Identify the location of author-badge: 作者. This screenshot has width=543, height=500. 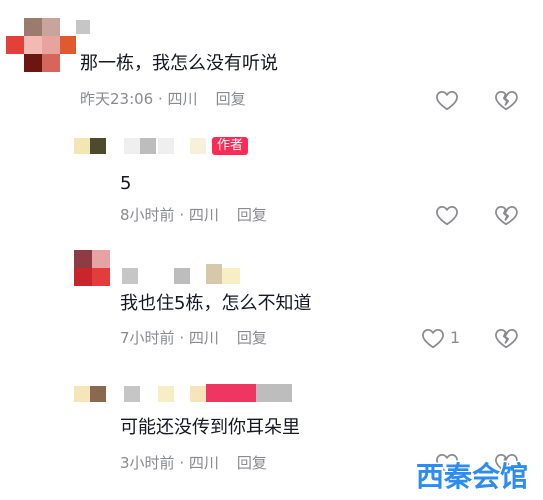
(230, 146).